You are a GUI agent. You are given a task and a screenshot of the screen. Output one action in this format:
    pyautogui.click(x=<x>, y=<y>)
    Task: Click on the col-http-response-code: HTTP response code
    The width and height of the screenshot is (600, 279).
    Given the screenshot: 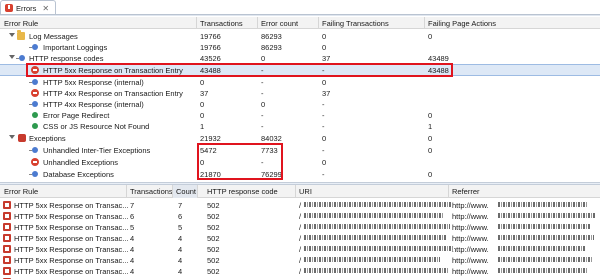 What is the action you would take?
    pyautogui.click(x=242, y=191)
    